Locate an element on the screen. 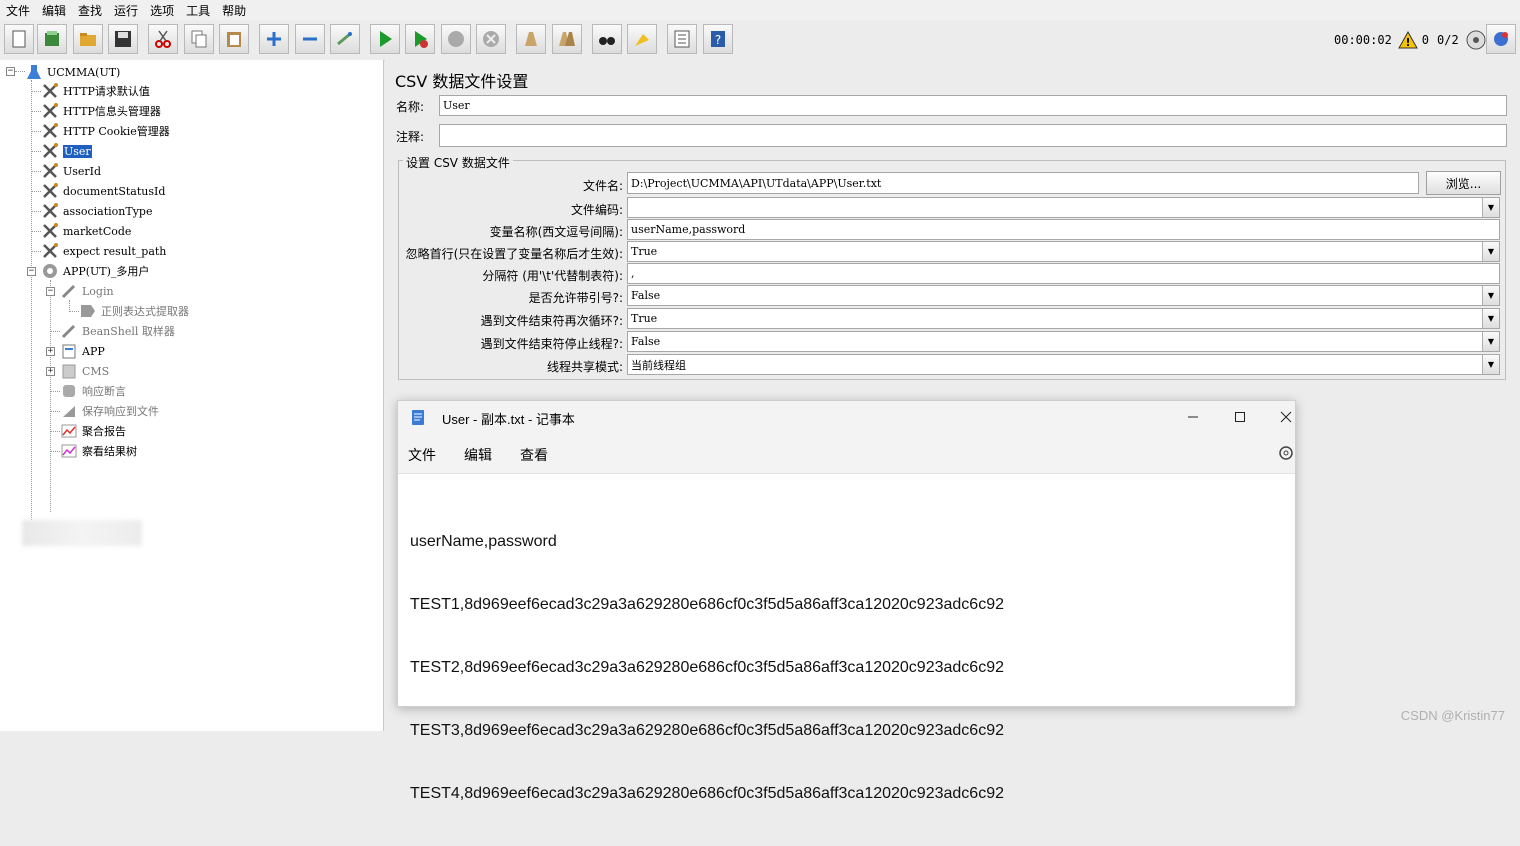 The height and width of the screenshot is (846, 1520). expand-toggle-app: + is located at coordinates (50, 351).